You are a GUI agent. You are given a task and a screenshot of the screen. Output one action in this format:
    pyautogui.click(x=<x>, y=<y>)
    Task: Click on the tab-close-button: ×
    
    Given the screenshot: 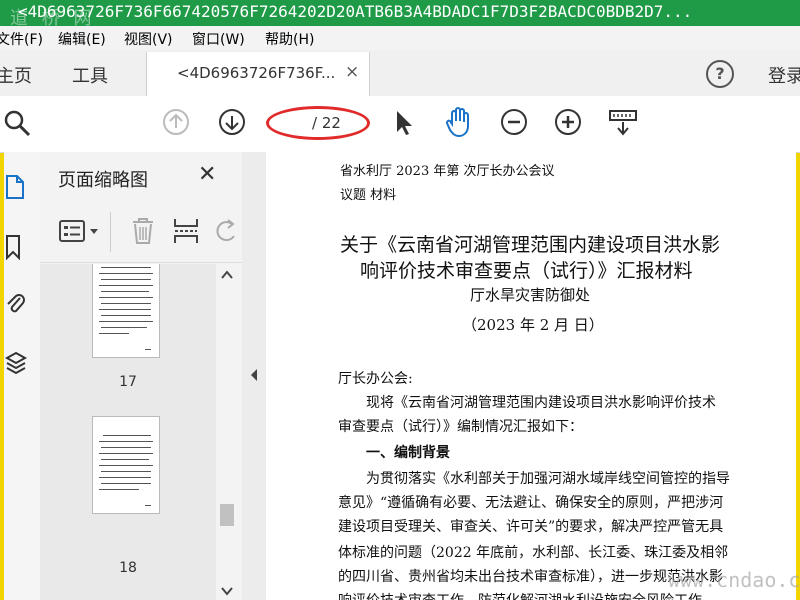 What is the action you would take?
    pyautogui.click(x=352, y=72)
    